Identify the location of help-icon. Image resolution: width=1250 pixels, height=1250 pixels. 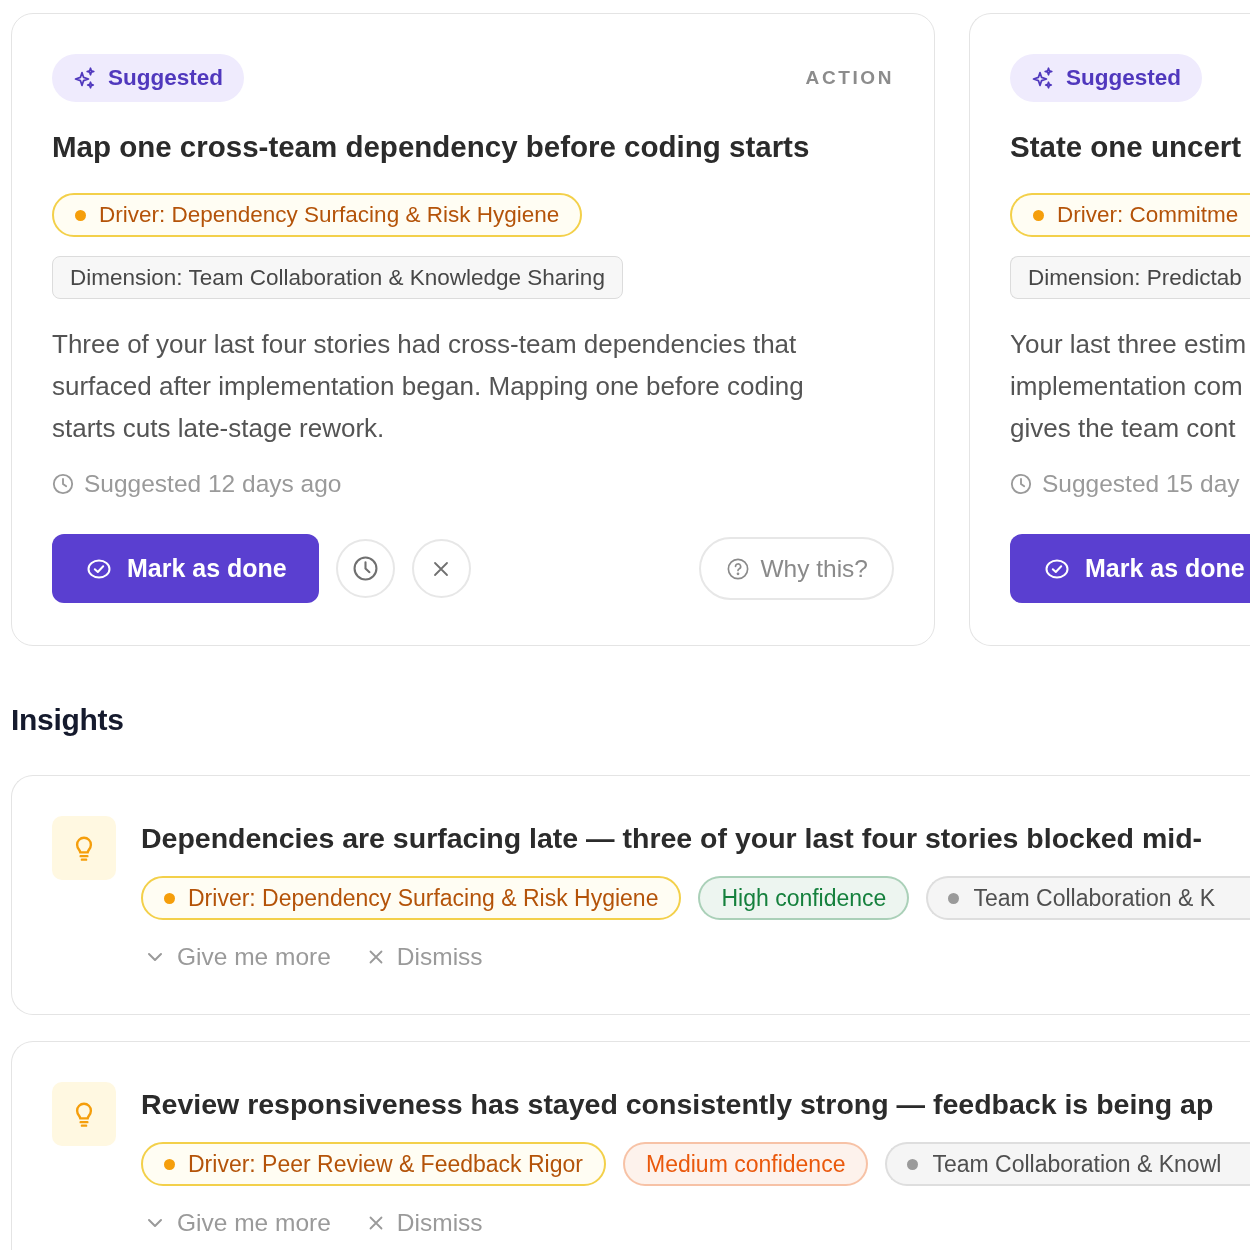
(738, 568).